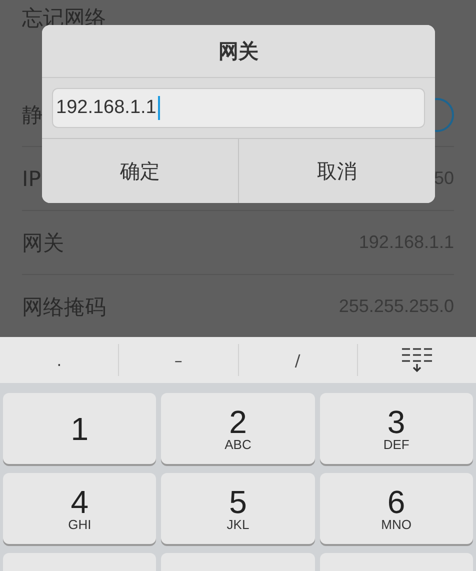  What do you see at coordinates (238, 428) in the screenshot?
I see `number-key: 2 ABC` at bounding box center [238, 428].